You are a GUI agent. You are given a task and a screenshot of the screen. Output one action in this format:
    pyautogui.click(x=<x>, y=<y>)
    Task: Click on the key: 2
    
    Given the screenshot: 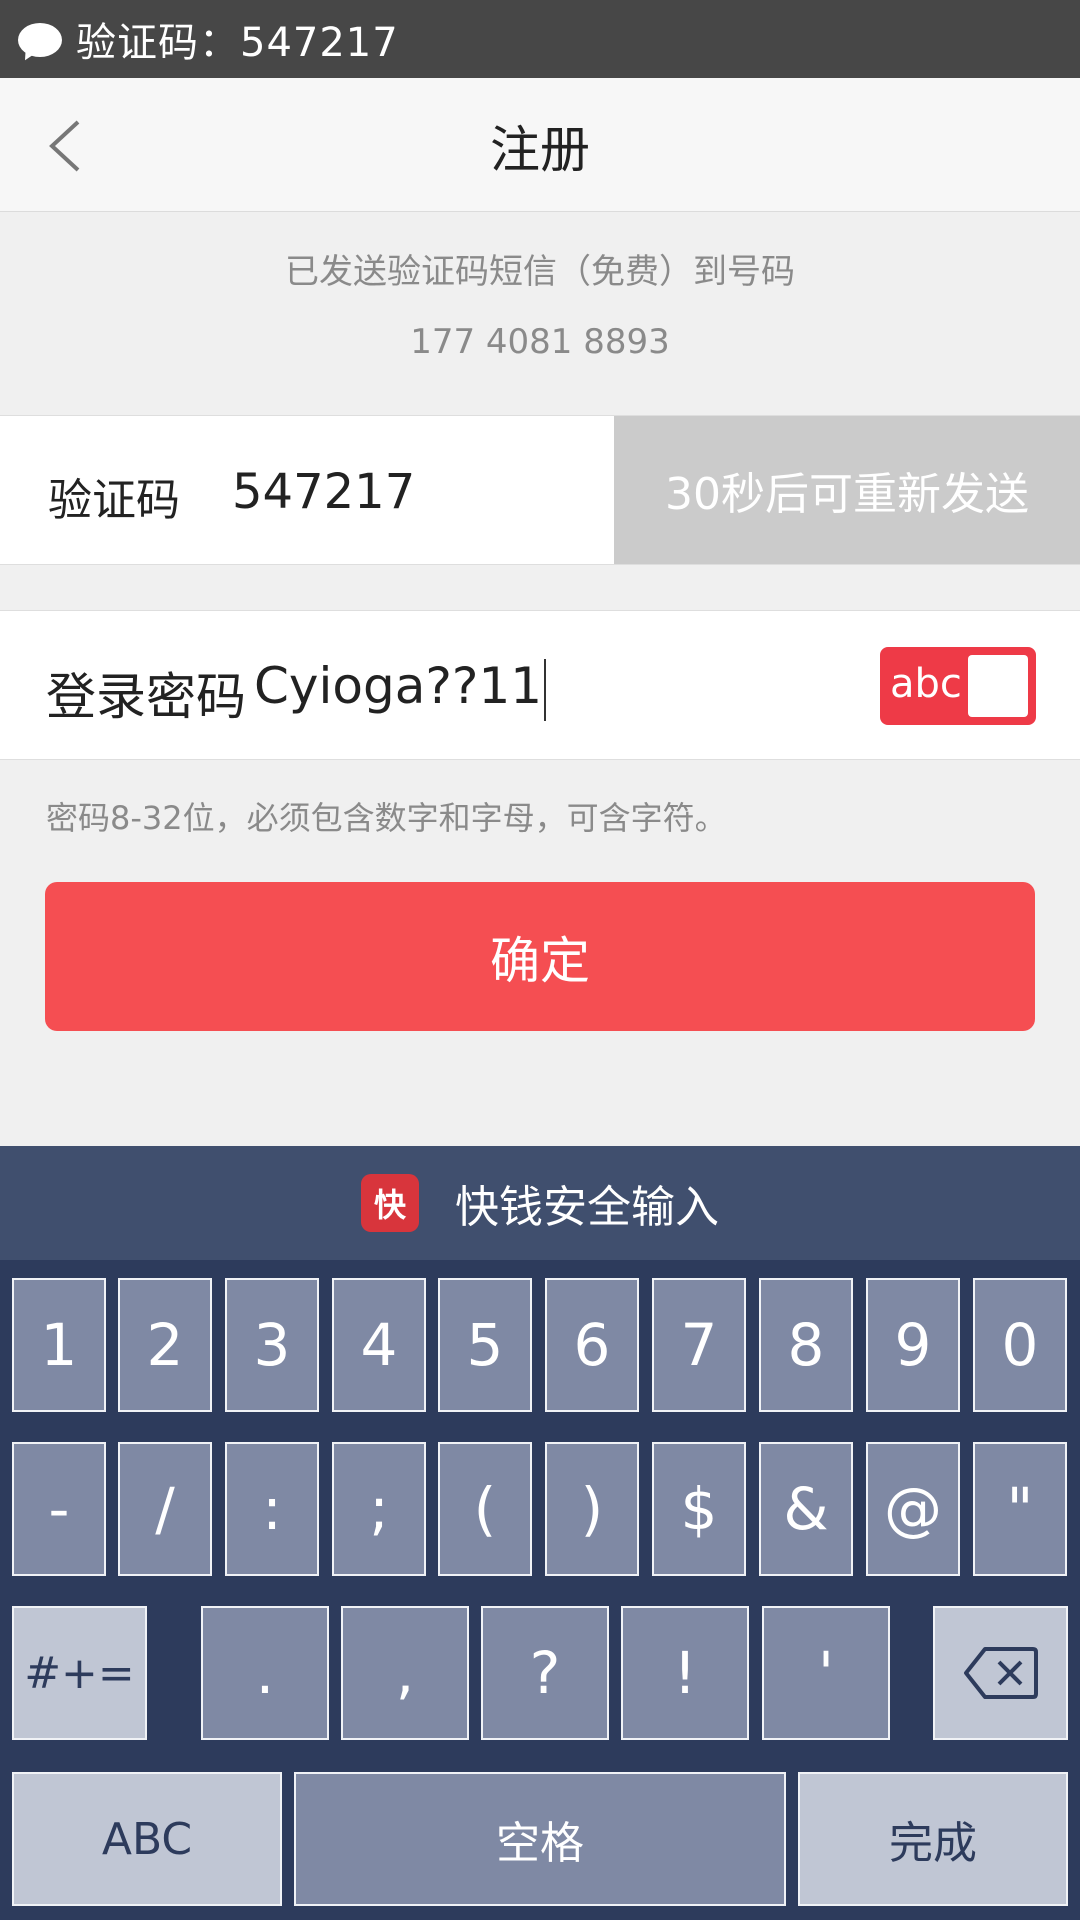 What is the action you would take?
    pyautogui.click(x=165, y=1345)
    